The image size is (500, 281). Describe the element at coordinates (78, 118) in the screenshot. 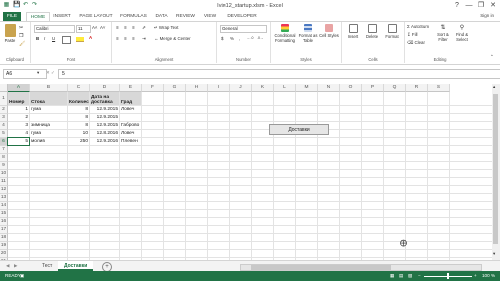

I see `table-cell: 8` at that location.